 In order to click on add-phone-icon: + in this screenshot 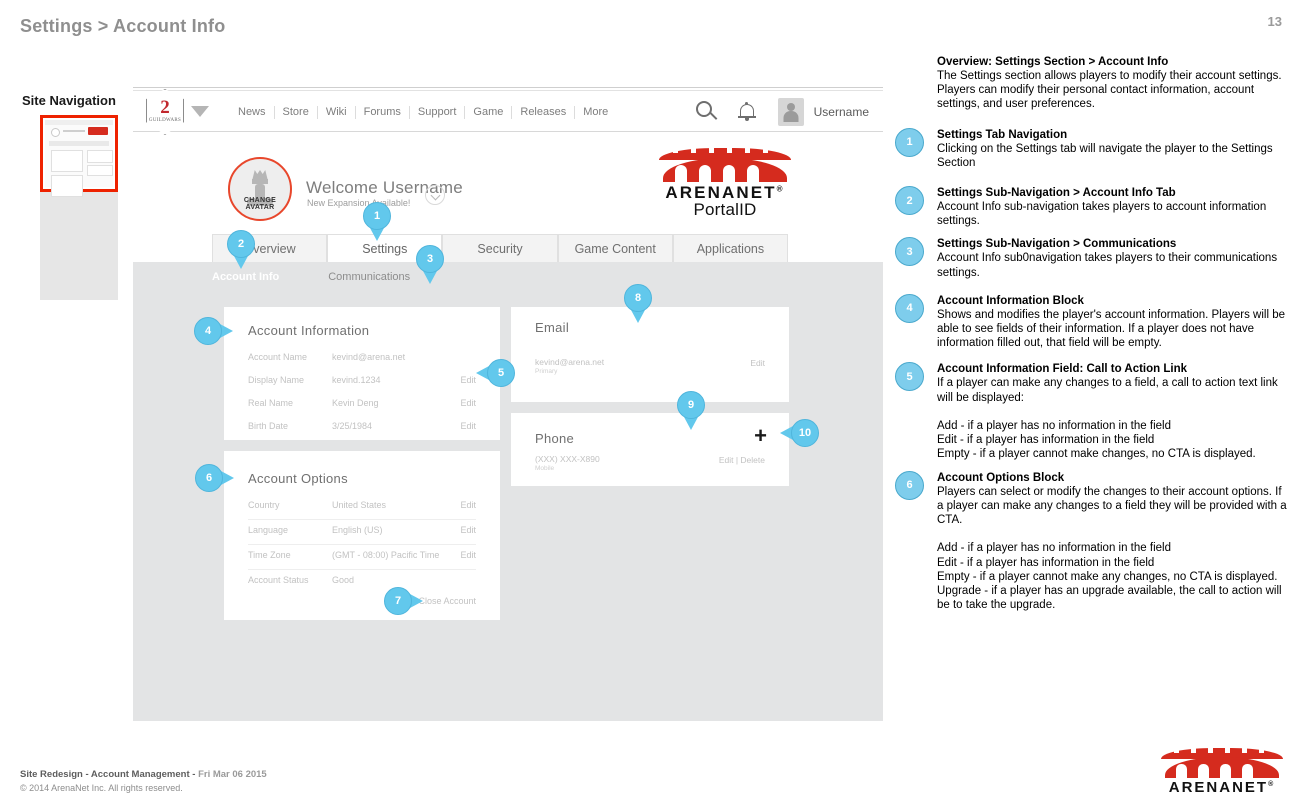, I will do `click(760, 436)`.